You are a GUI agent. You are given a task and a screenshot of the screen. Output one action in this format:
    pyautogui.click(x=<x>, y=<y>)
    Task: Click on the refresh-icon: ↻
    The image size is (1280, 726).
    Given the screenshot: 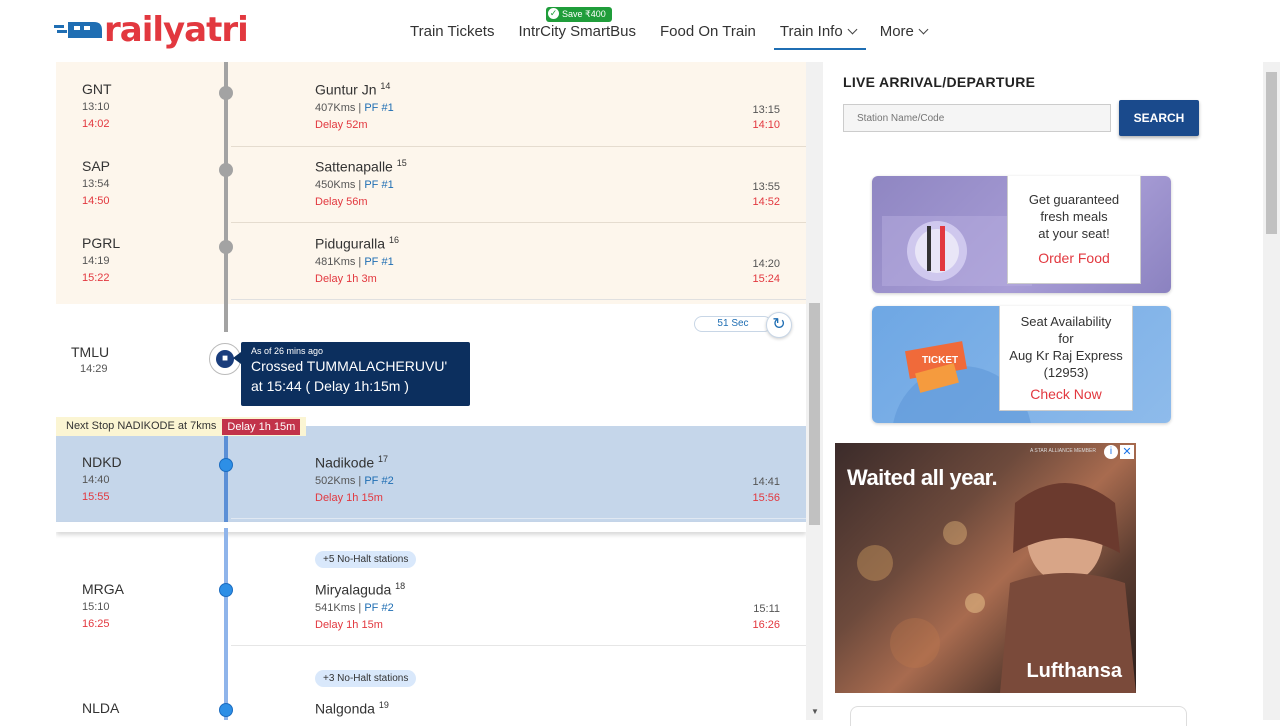 What is the action you would take?
    pyautogui.click(x=779, y=325)
    